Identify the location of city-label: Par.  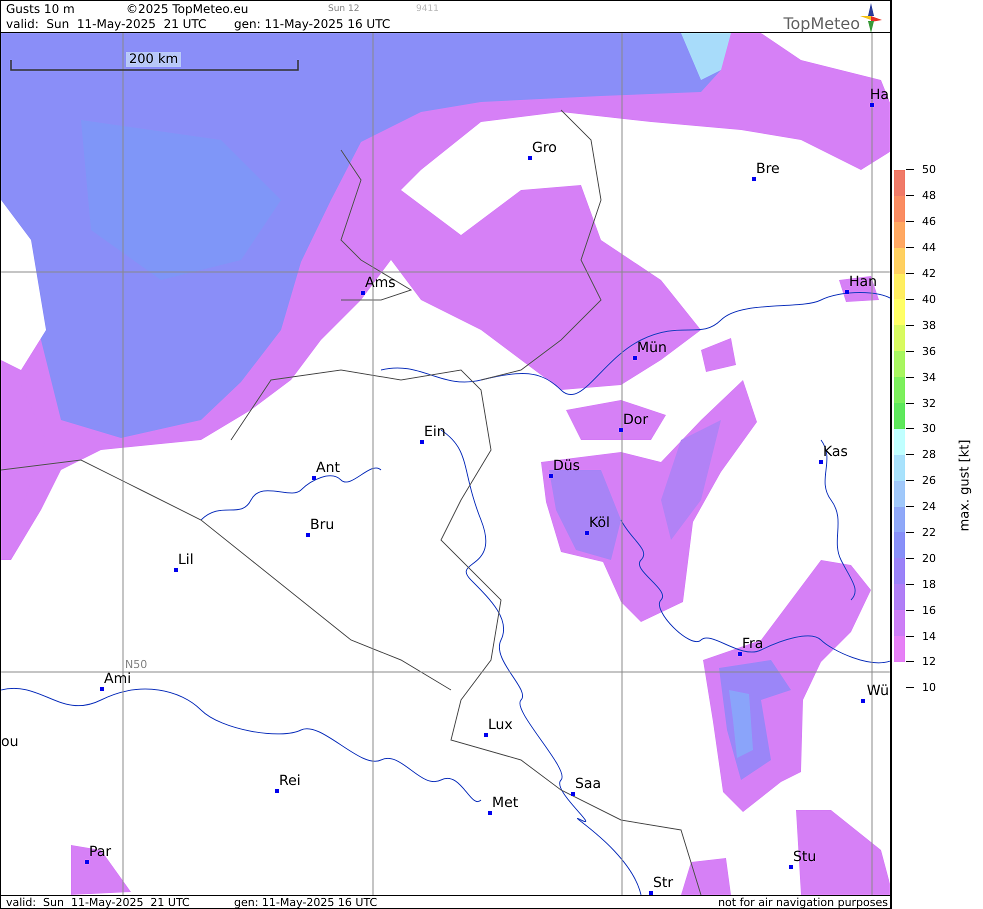
(100, 852).